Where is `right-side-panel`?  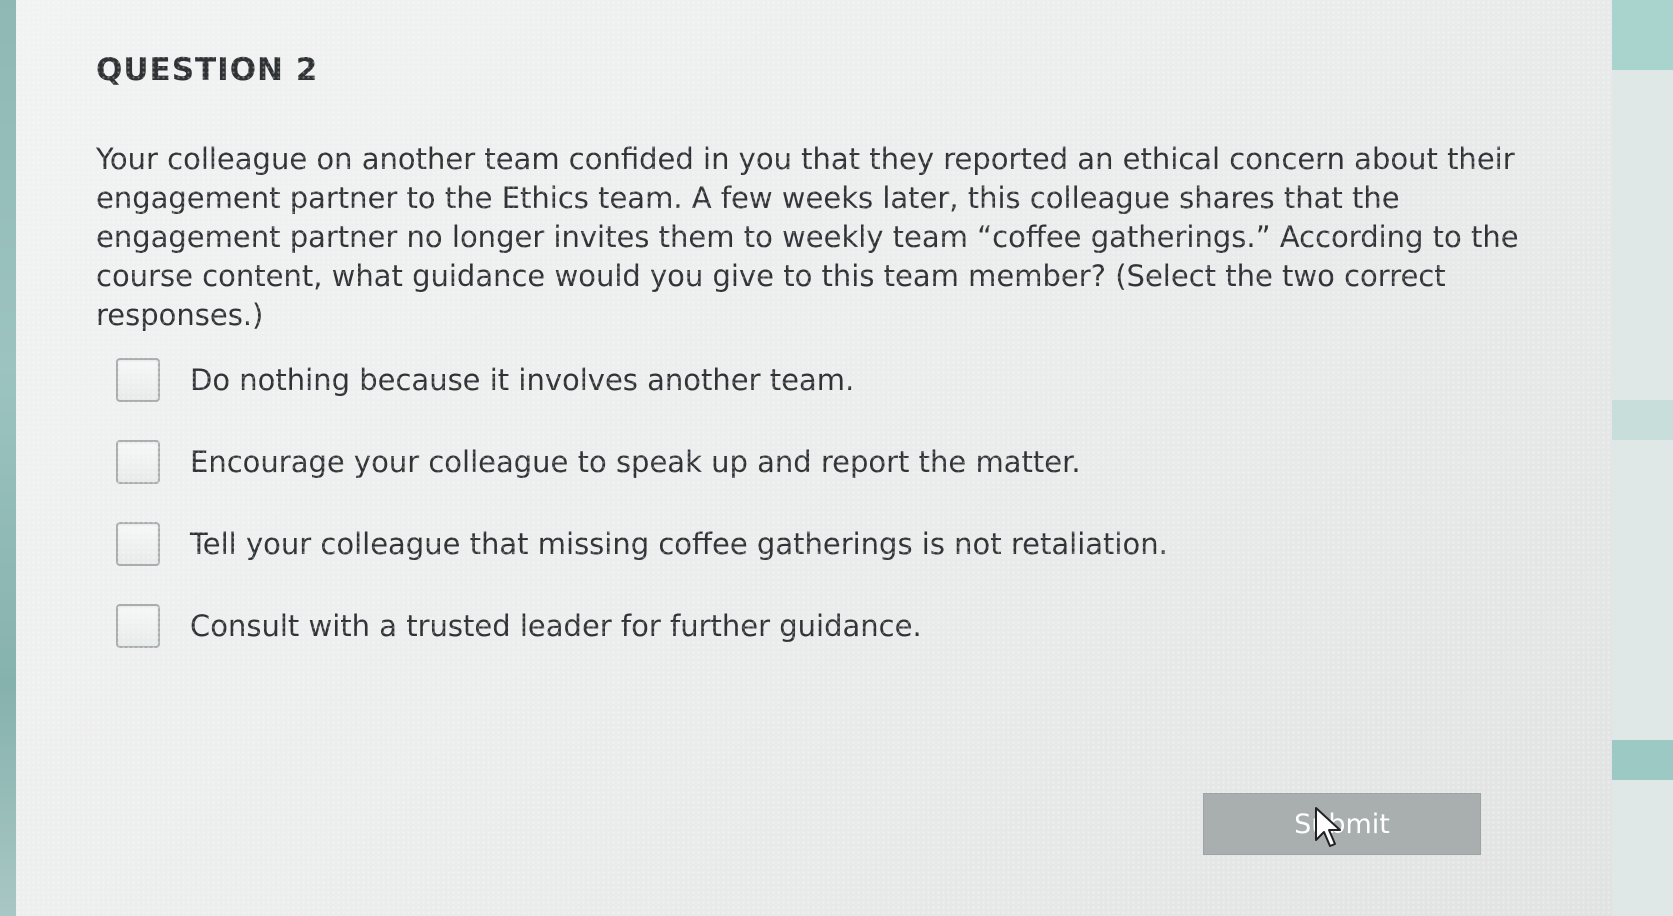 right-side-panel is located at coordinates (1642, 458).